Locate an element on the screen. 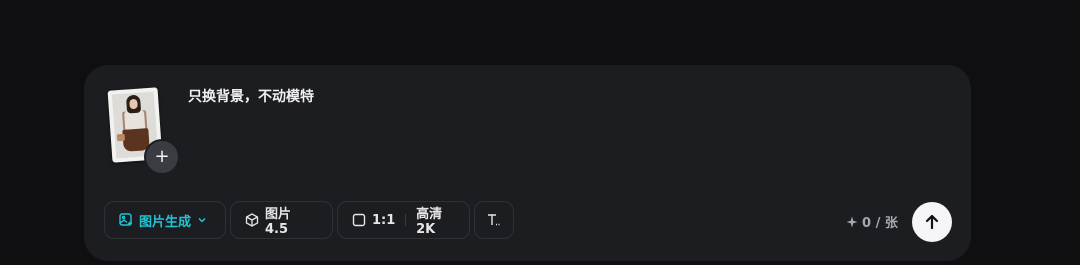 This screenshot has width=1080, height=265. credit-cost: 0 / 张 is located at coordinates (872, 221).